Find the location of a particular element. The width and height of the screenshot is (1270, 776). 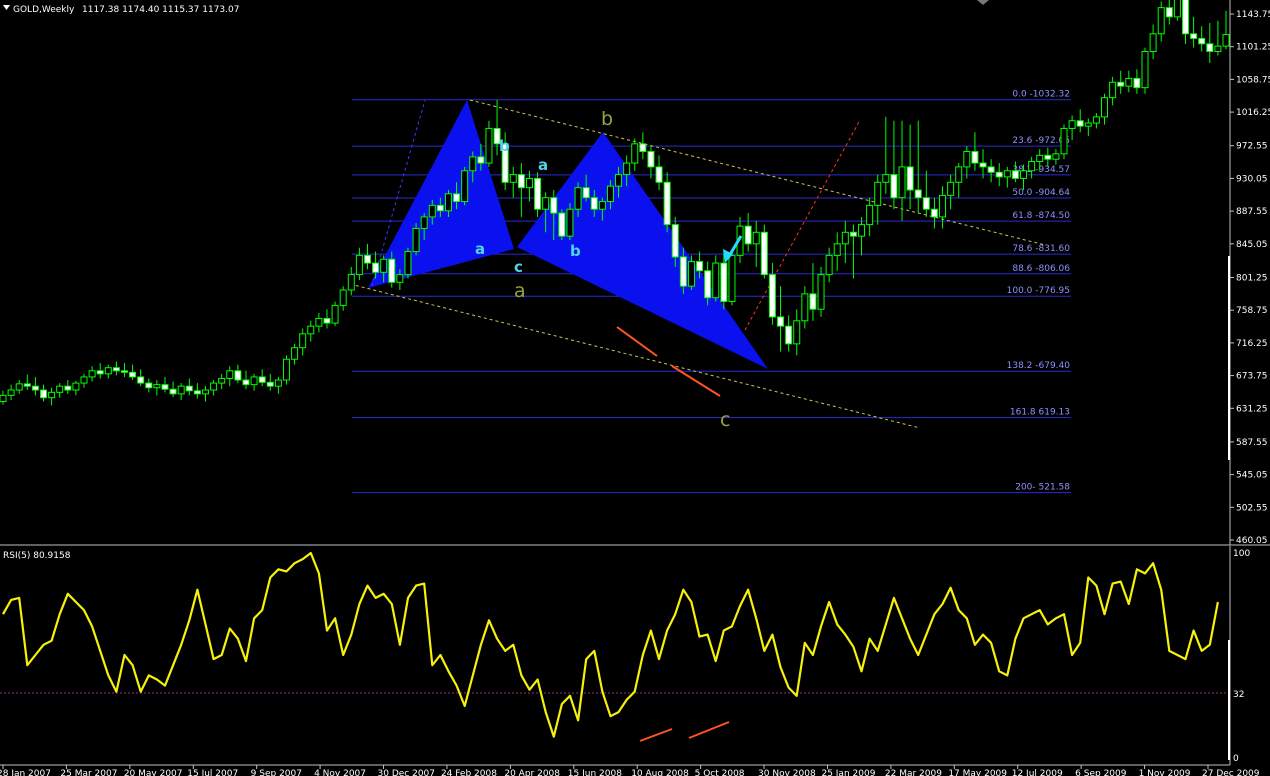

price-tick-label: 758.75 is located at coordinates (1252, 311).